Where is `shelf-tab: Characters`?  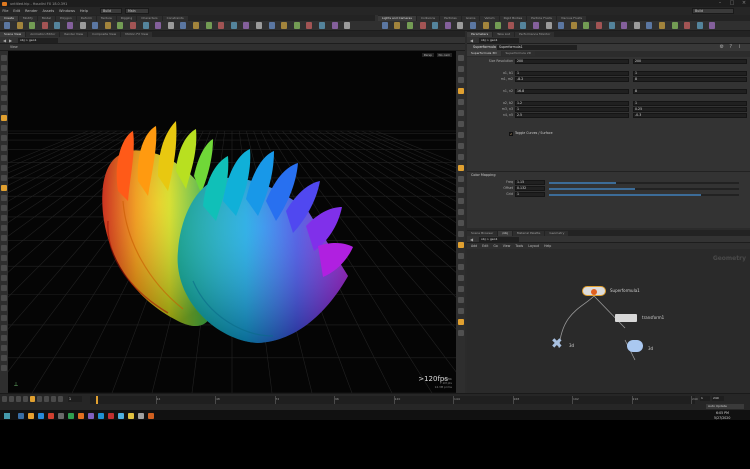
shelf-tab: Characters is located at coordinates (149, 18).